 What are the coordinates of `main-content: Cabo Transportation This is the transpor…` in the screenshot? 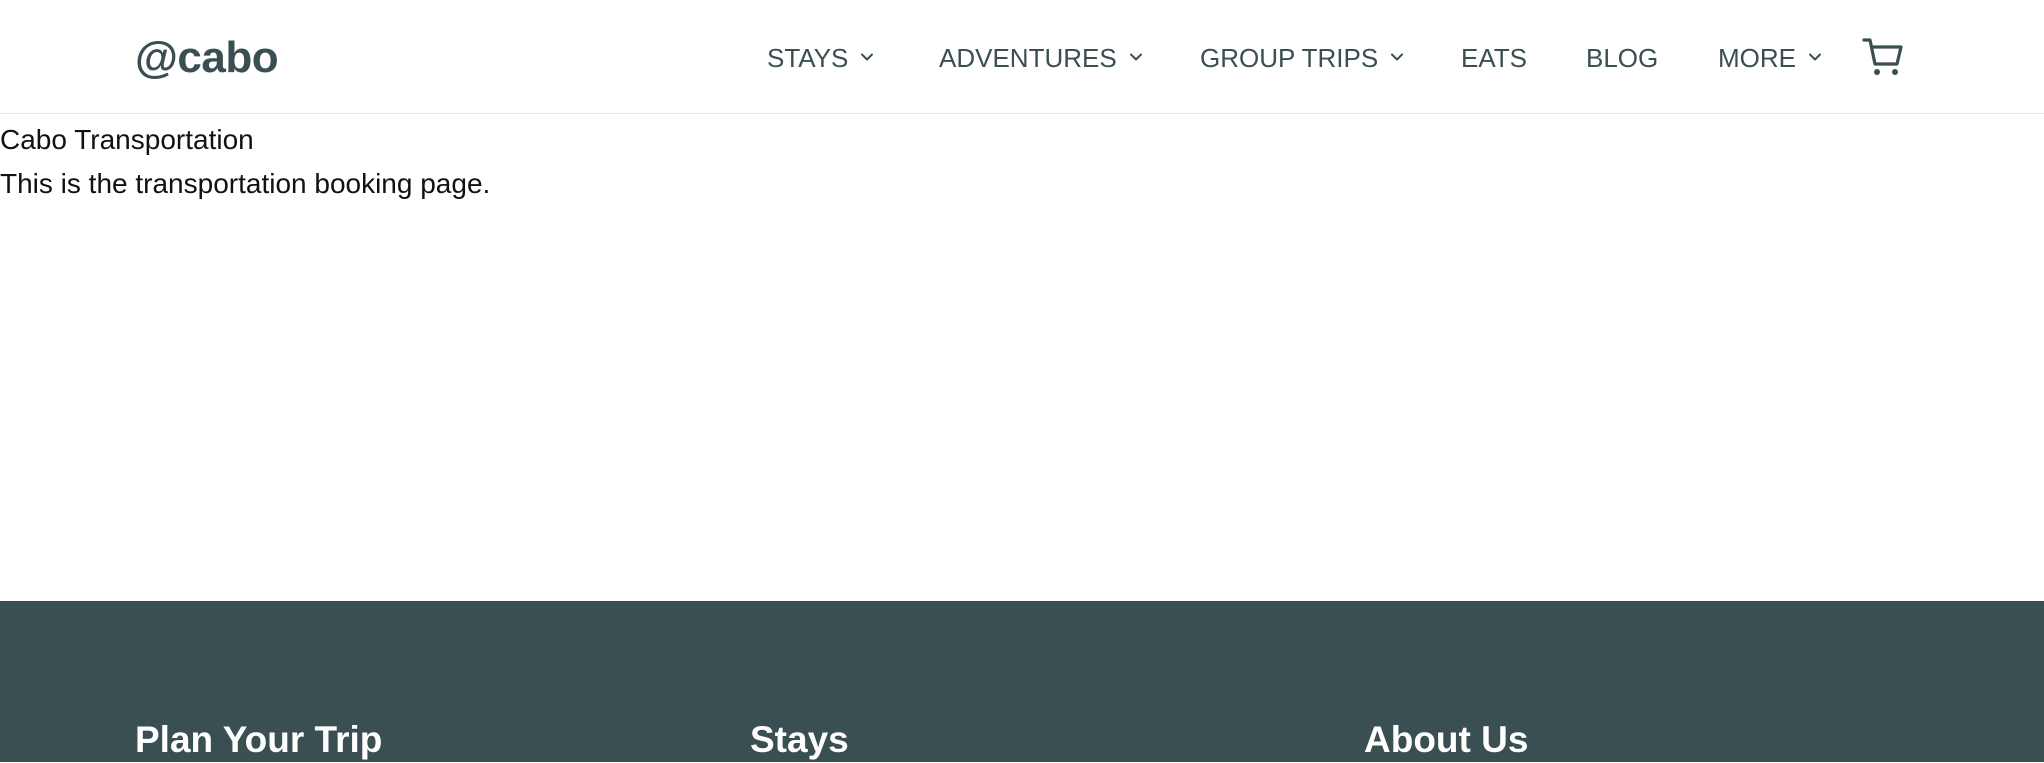 It's located at (245, 162).